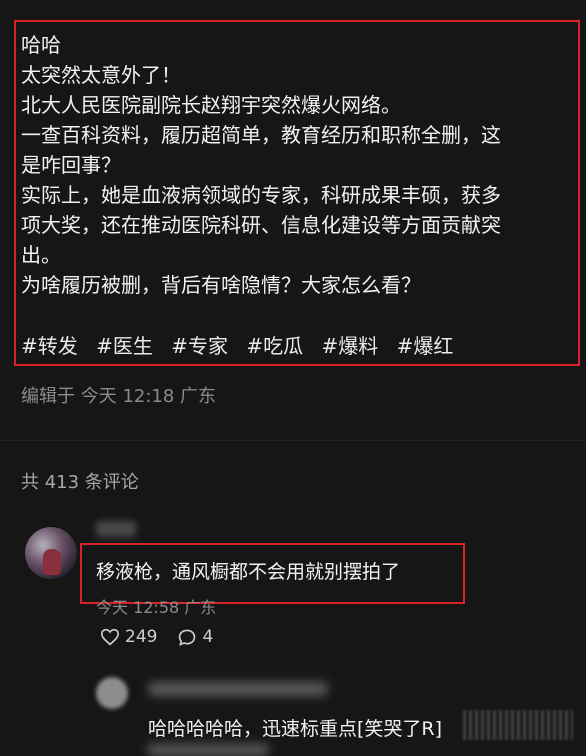 The width and height of the screenshot is (586, 756). I want to click on tag-zhuanjia: #专家, so click(199, 346).